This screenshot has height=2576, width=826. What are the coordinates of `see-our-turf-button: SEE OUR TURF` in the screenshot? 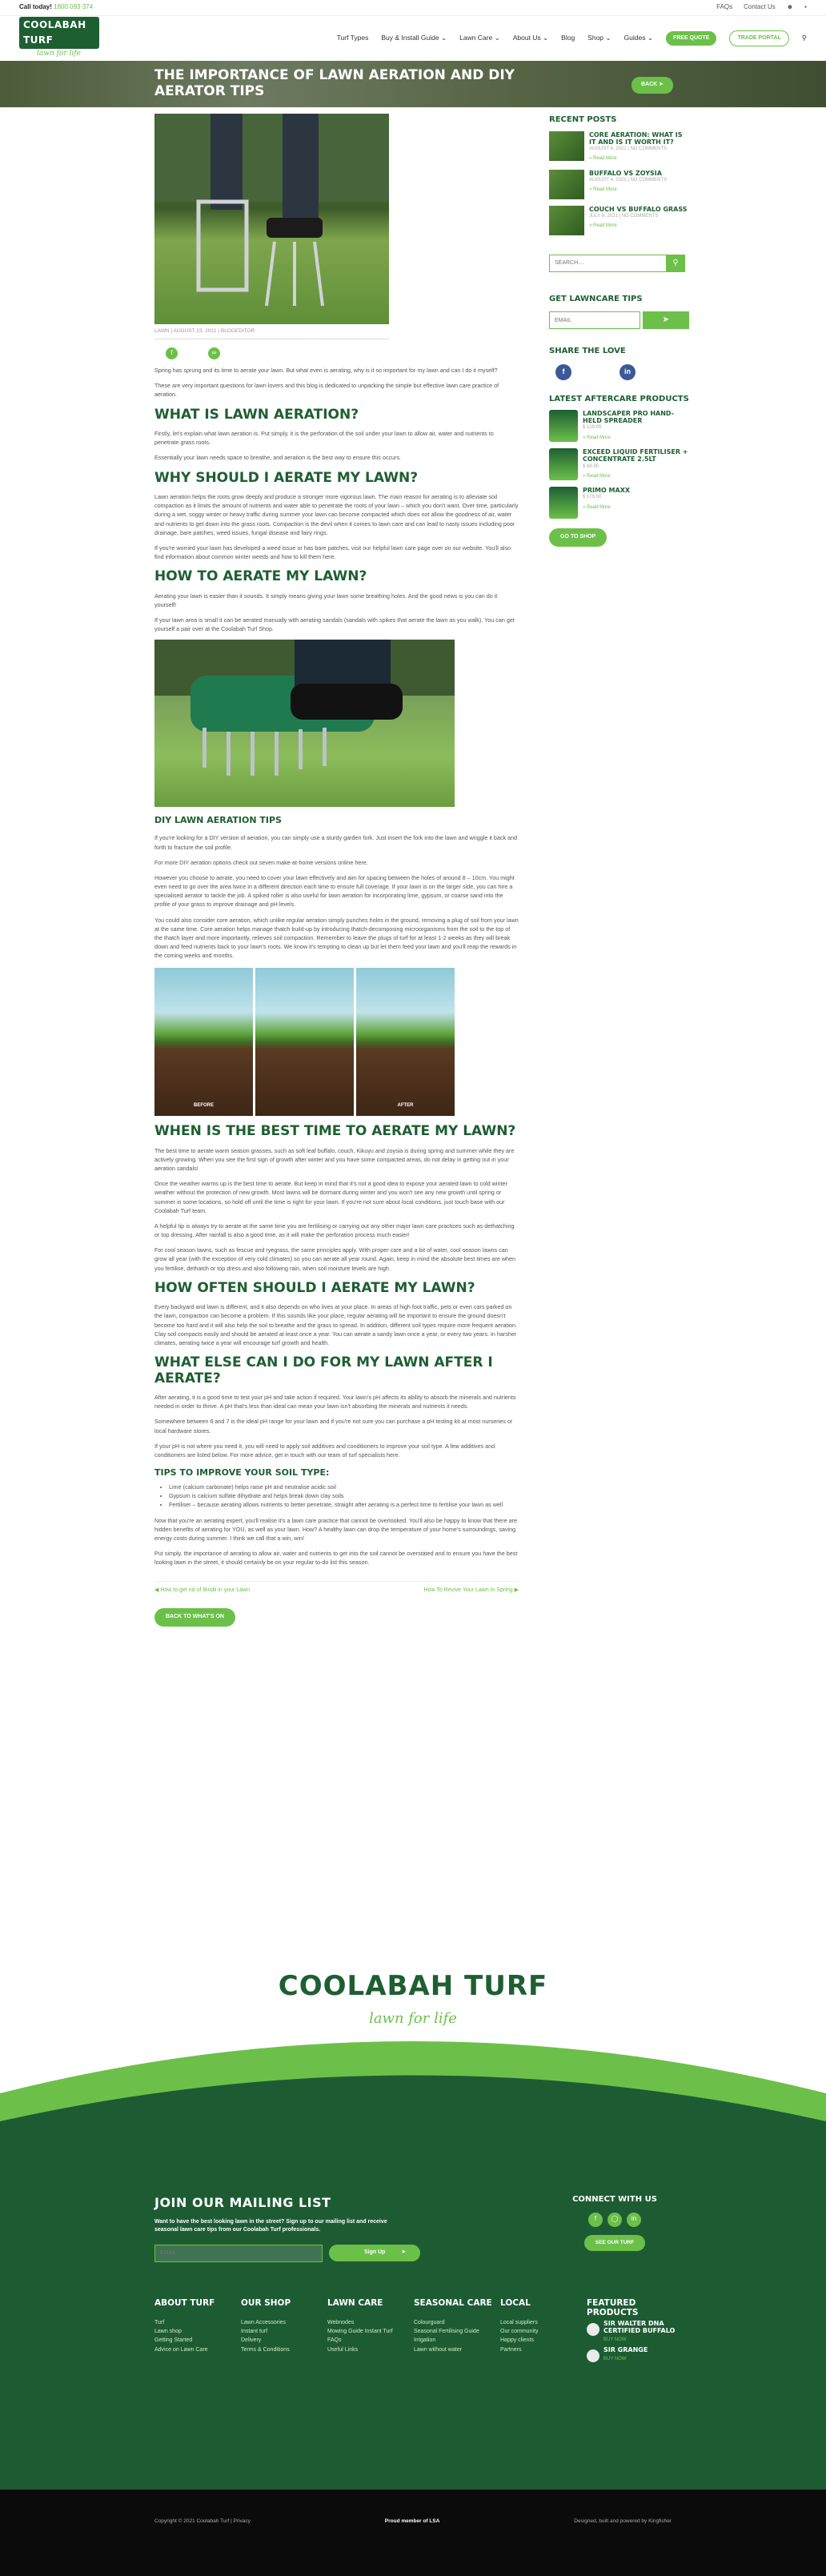 It's located at (614, 2242).